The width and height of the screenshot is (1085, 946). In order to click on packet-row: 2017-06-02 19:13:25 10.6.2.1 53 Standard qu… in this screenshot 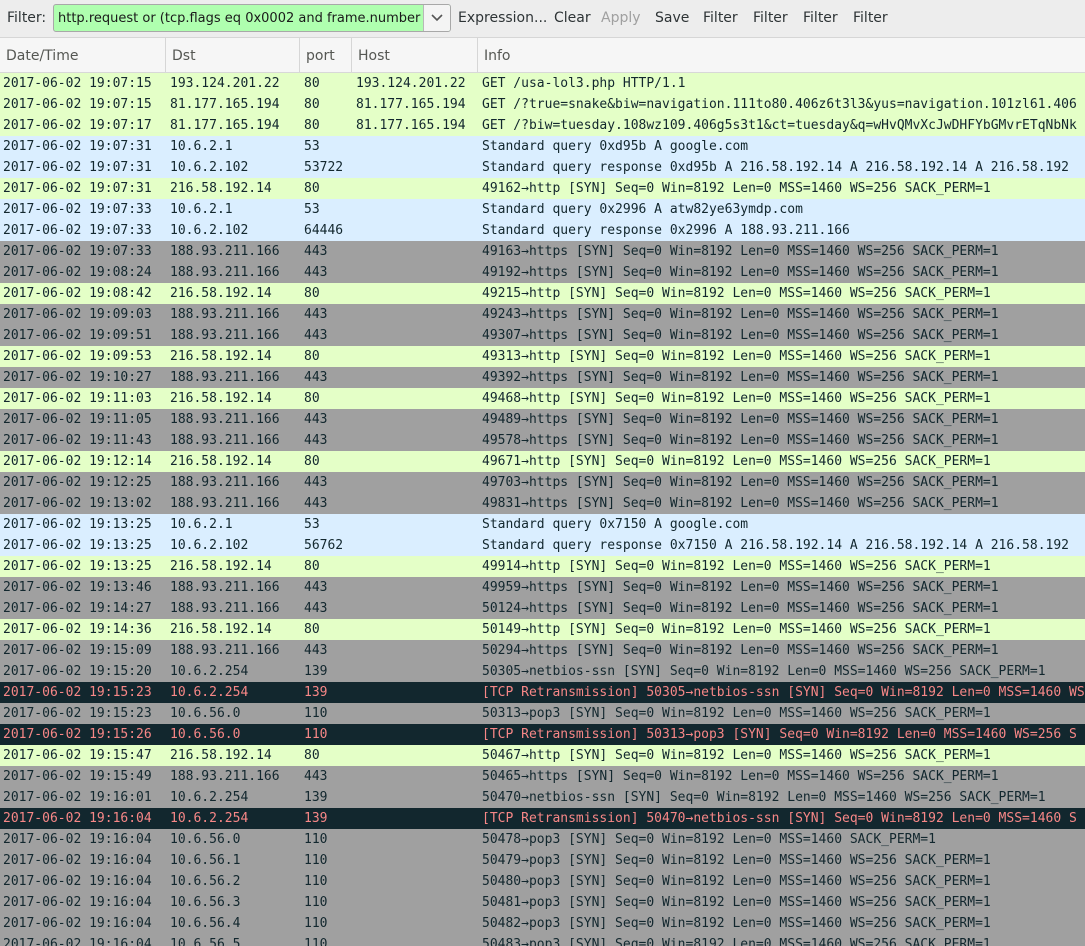, I will do `click(542, 524)`.